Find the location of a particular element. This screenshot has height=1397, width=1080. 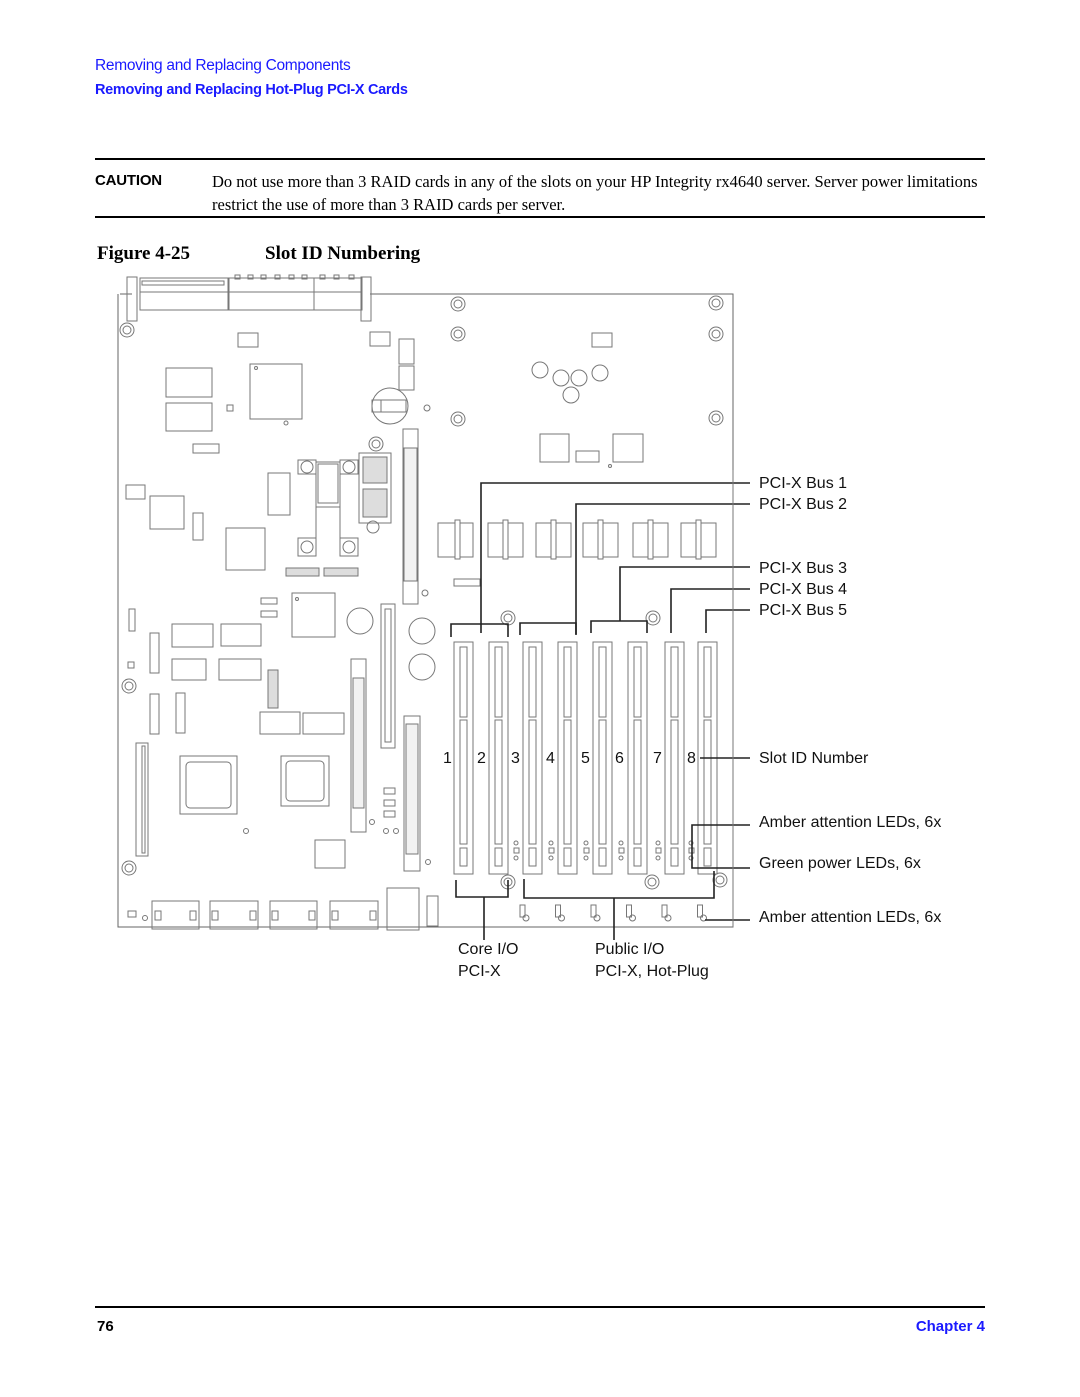

callout-green-leds: Green power LEDs, 6x is located at coordinates (840, 863).